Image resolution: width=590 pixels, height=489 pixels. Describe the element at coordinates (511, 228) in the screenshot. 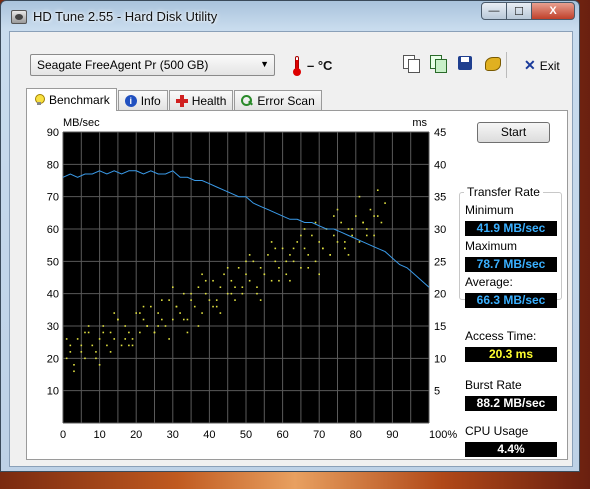

I see `minimum-value: 41.9 MB/sec` at that location.